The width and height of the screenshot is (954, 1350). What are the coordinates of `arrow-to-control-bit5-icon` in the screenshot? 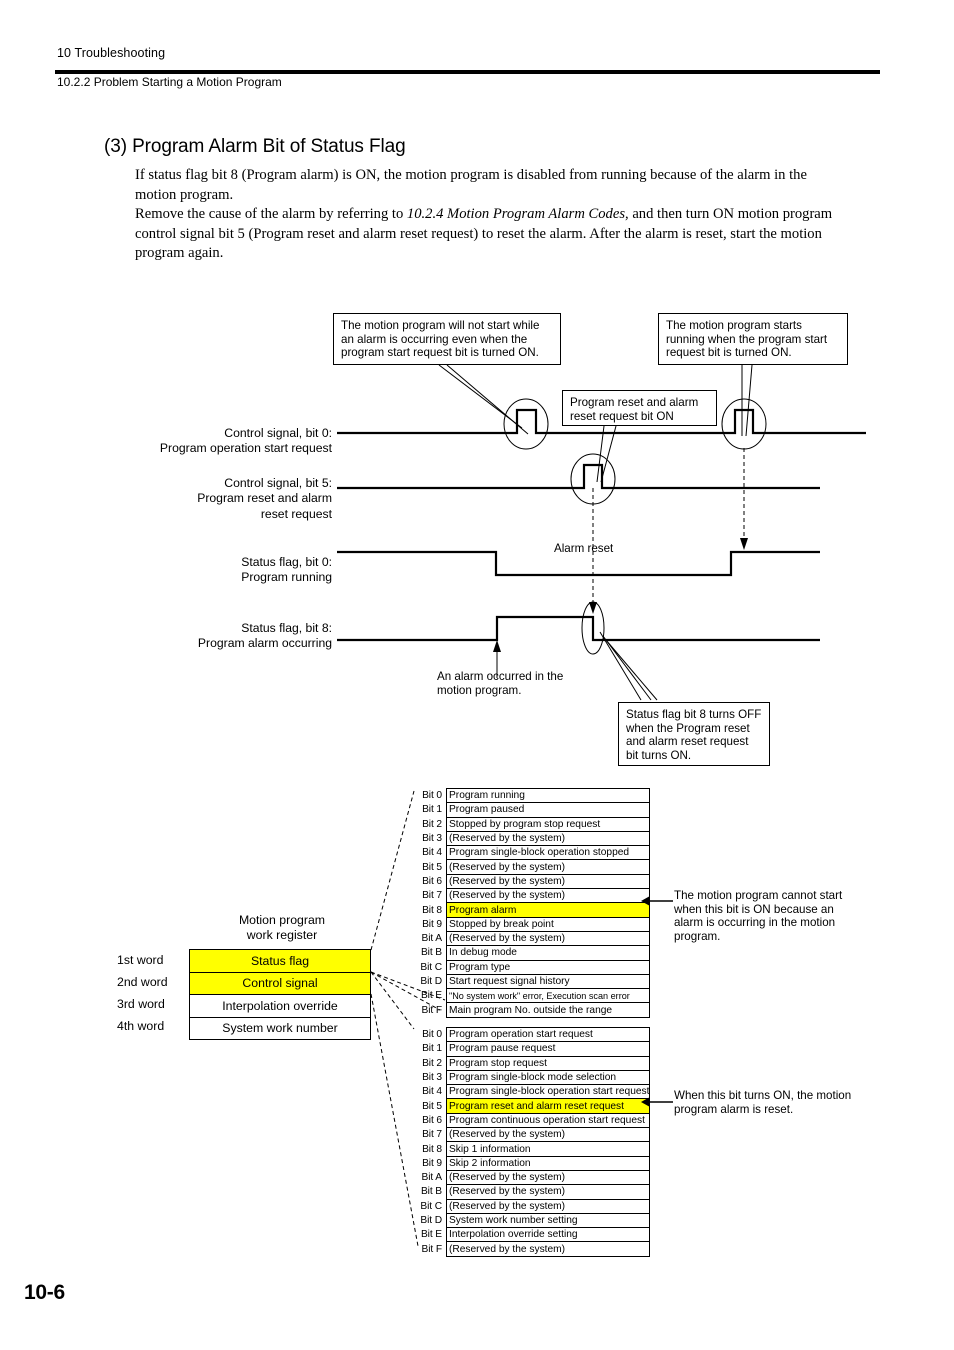 It's located at (657, 1102).